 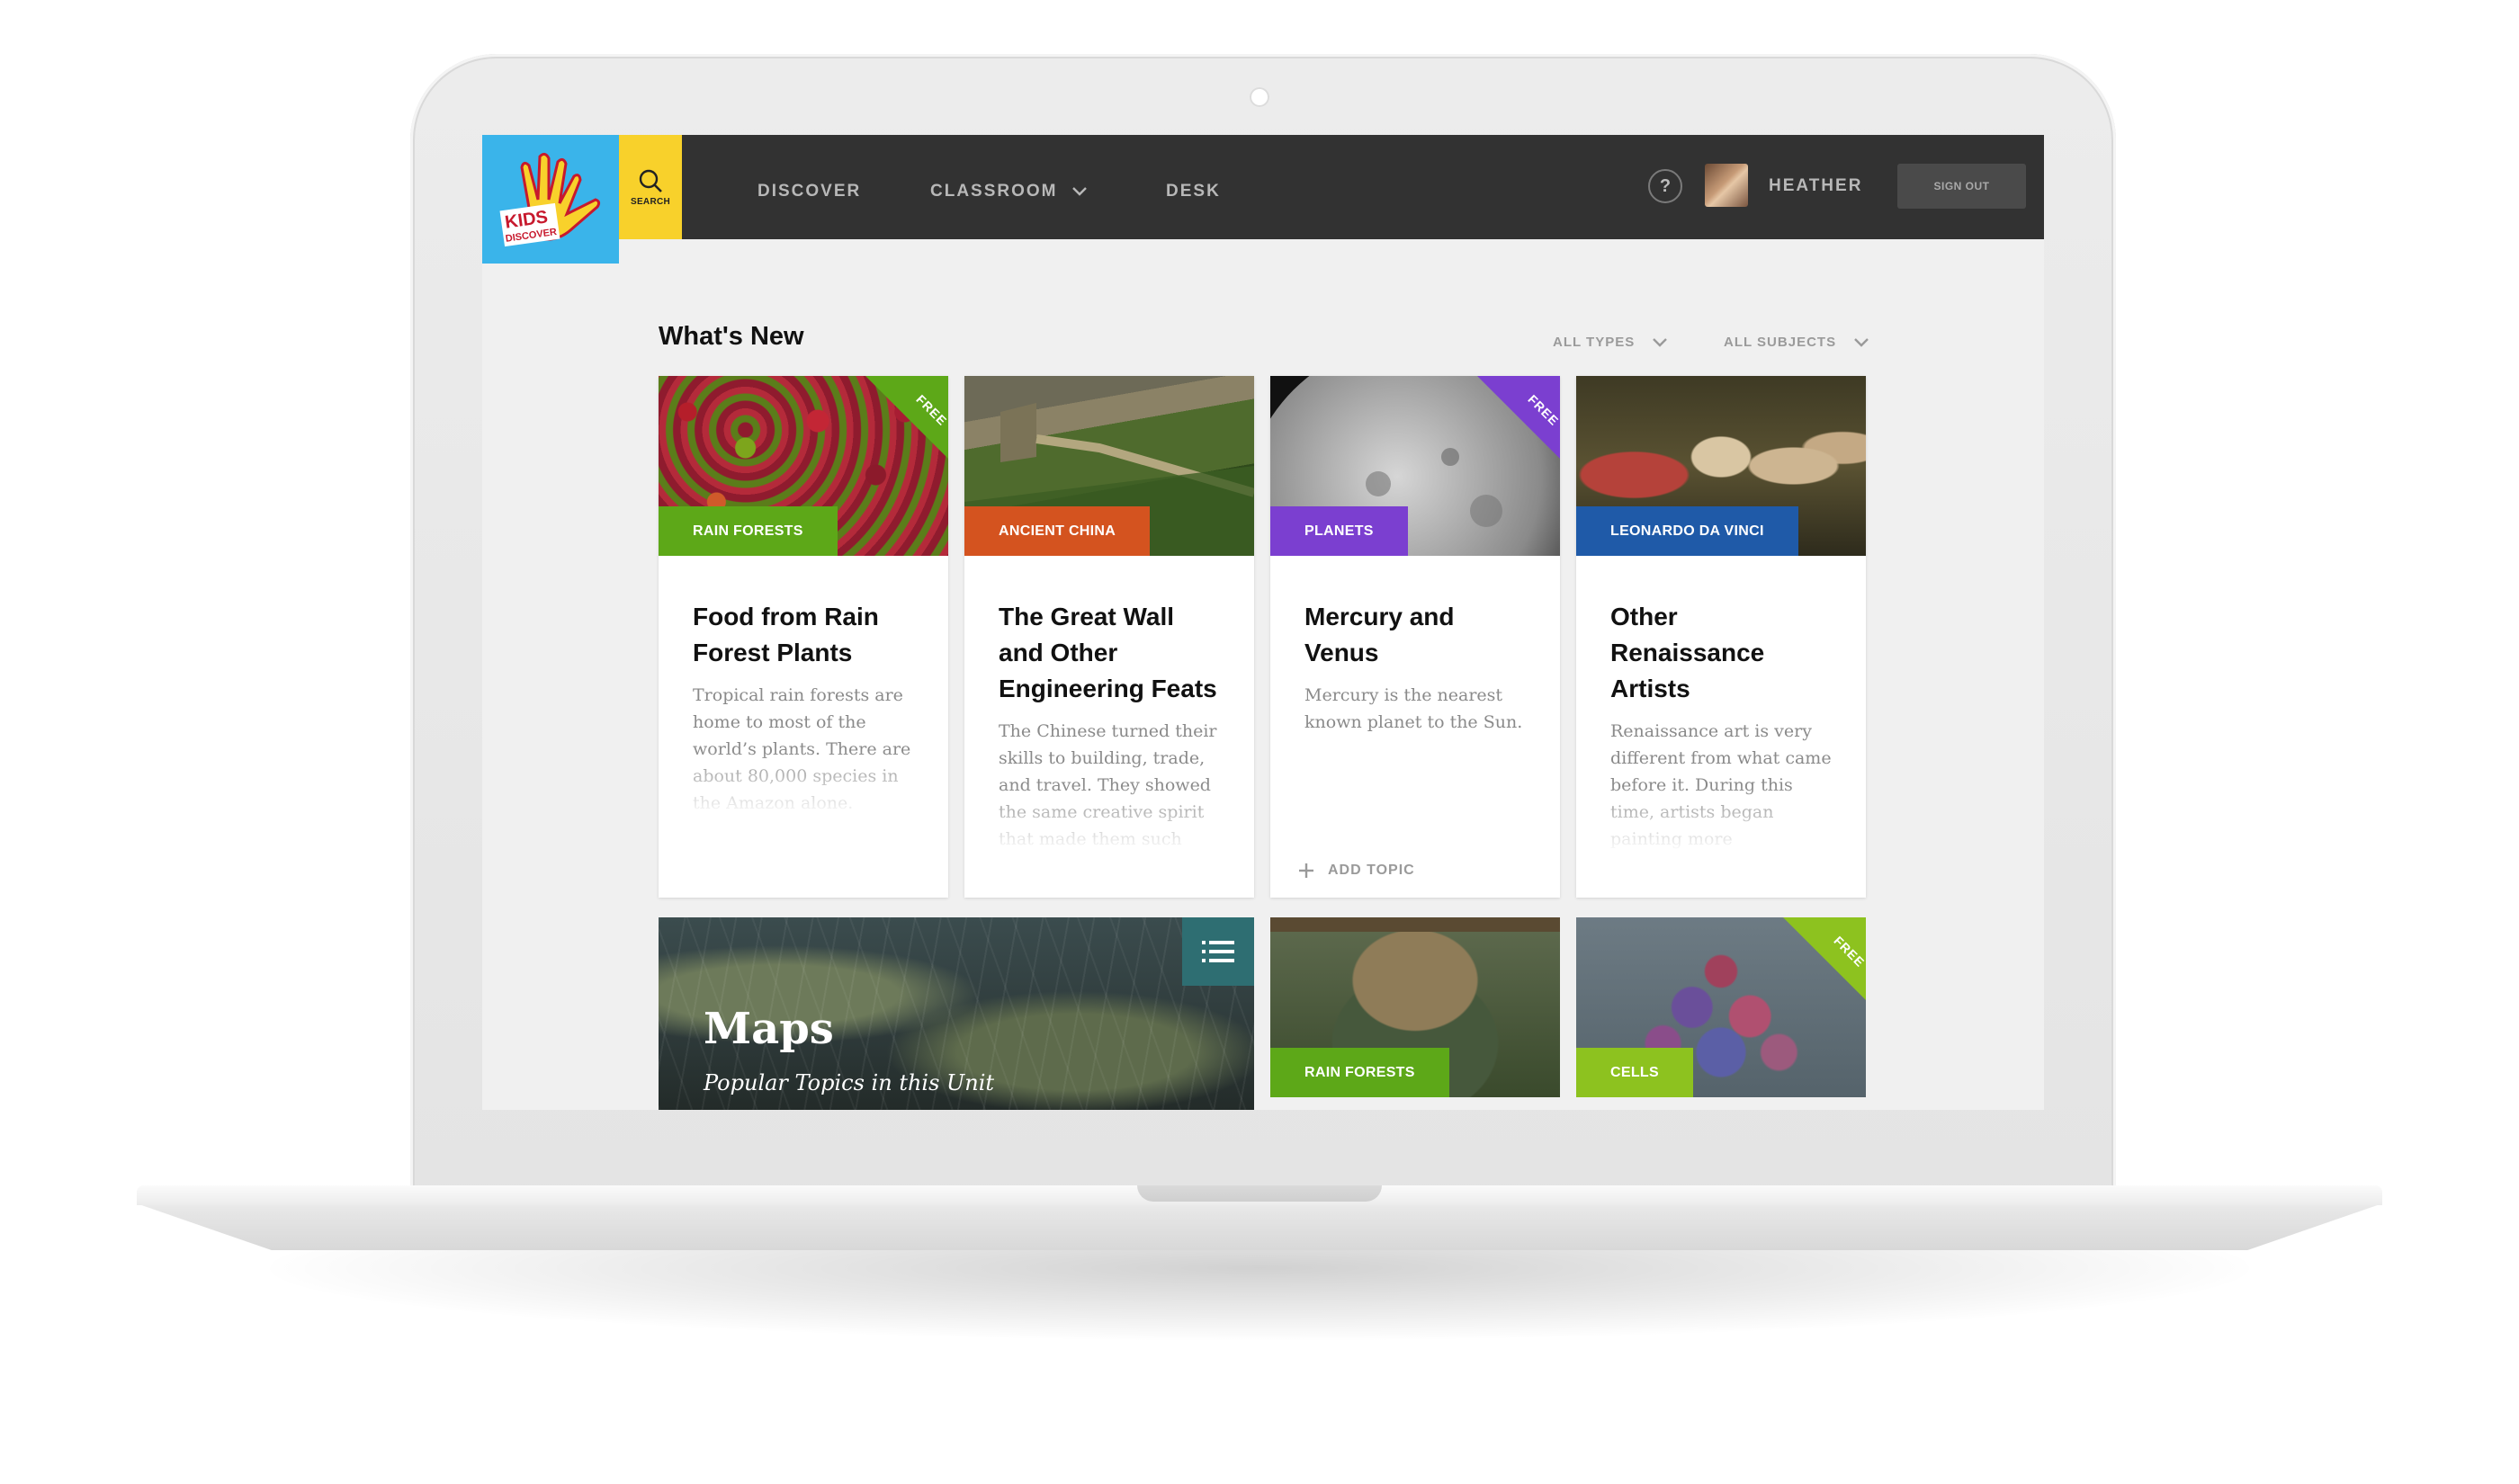 What do you see at coordinates (732, 336) in the screenshot?
I see `section-title: What's New` at bounding box center [732, 336].